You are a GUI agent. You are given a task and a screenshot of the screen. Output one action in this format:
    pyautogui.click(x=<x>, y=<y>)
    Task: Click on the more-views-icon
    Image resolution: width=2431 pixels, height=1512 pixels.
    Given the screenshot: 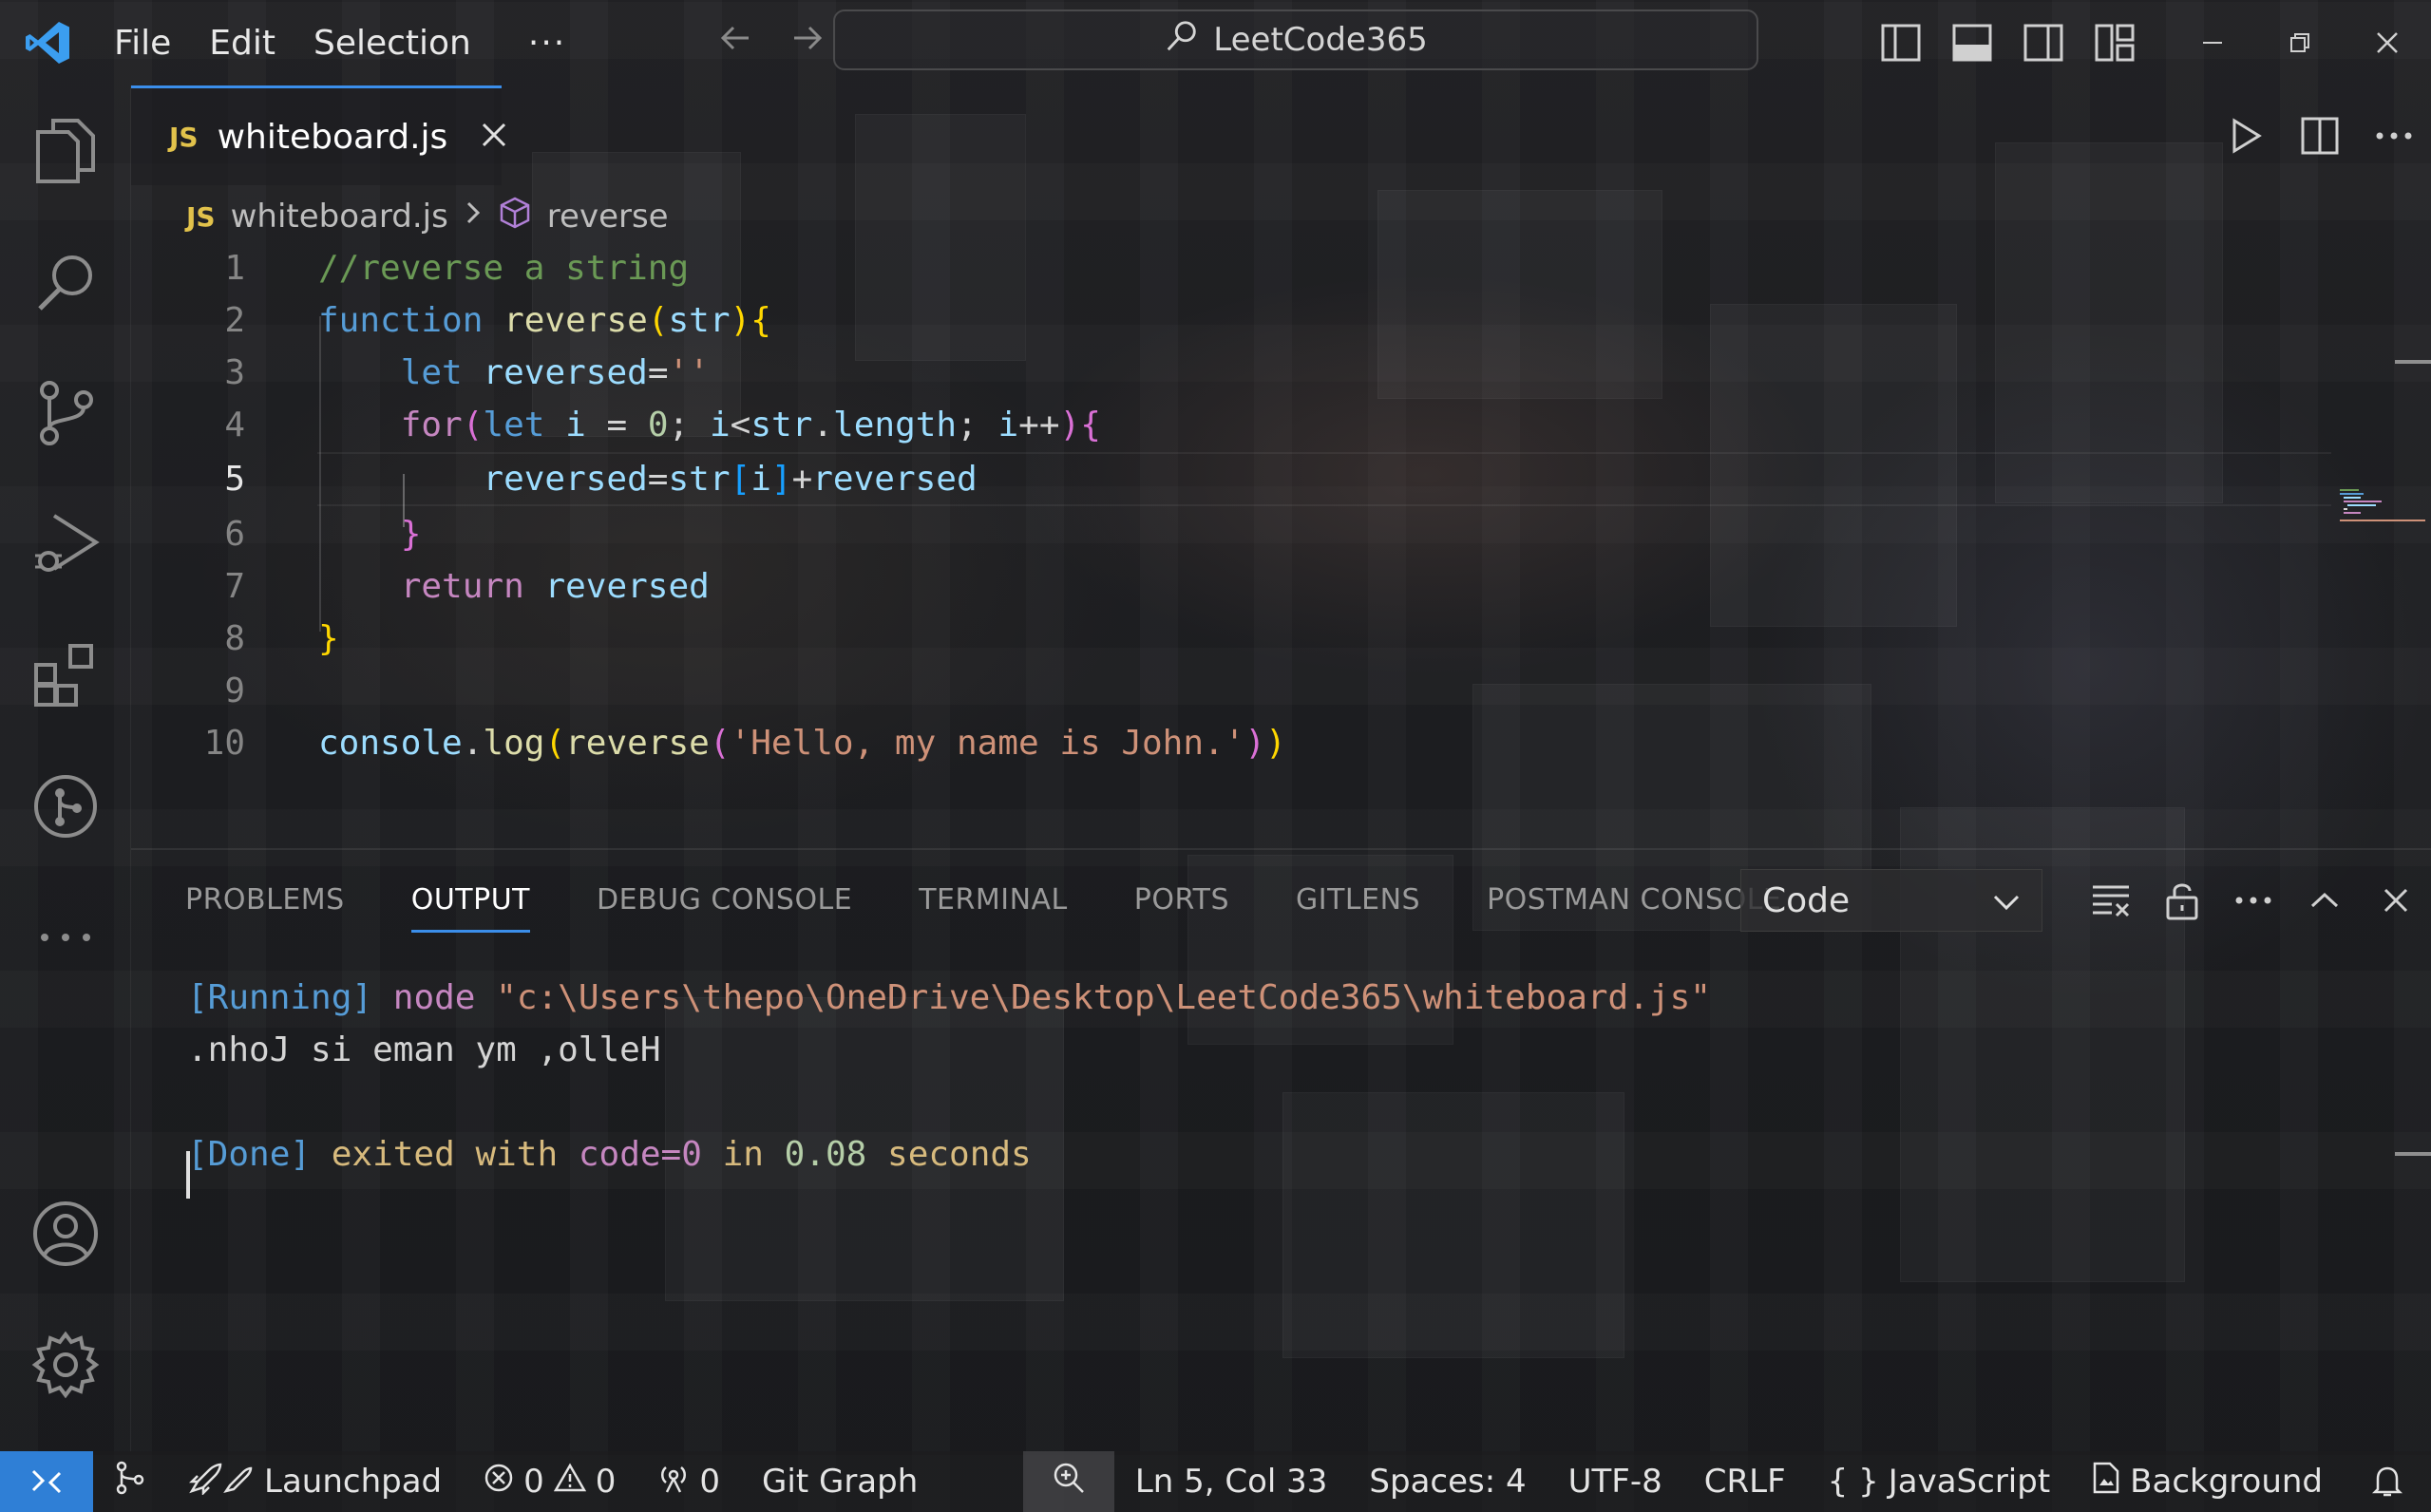 What is the action you would take?
    pyautogui.click(x=65, y=938)
    